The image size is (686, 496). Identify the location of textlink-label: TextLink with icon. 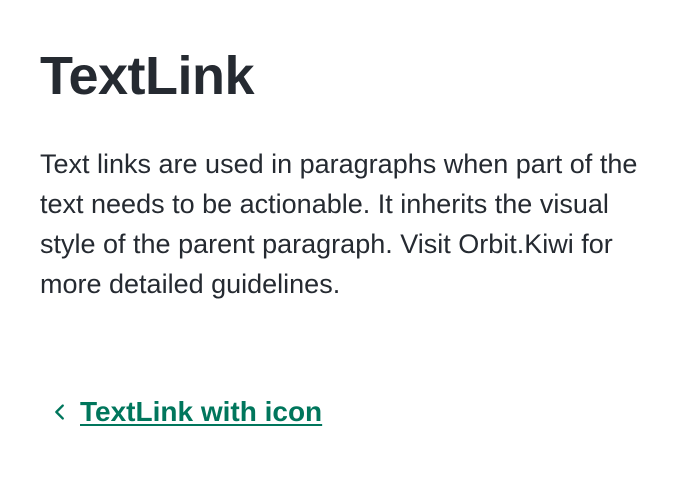
(201, 411).